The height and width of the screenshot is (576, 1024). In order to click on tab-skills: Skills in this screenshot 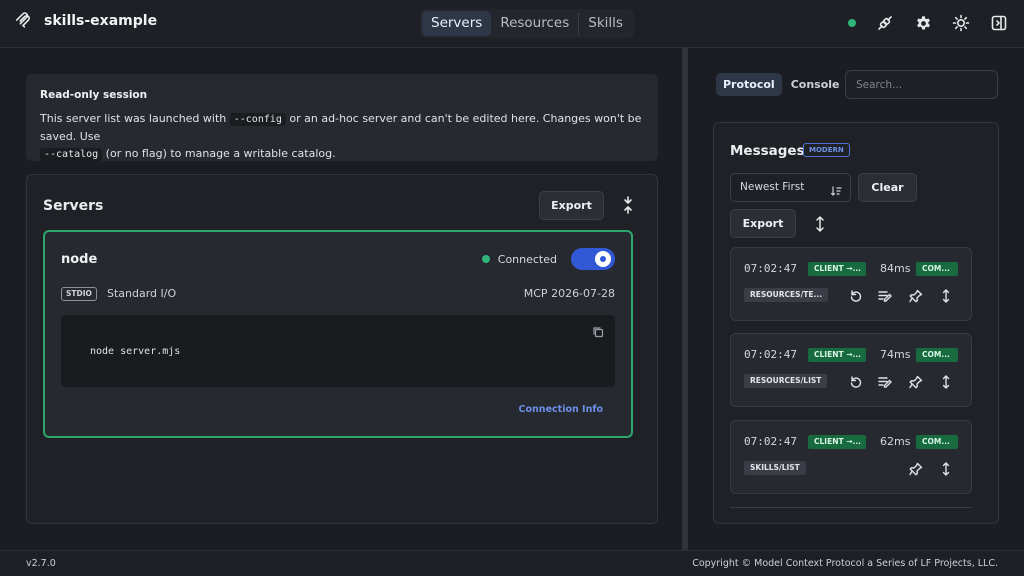, I will do `click(605, 23)`.